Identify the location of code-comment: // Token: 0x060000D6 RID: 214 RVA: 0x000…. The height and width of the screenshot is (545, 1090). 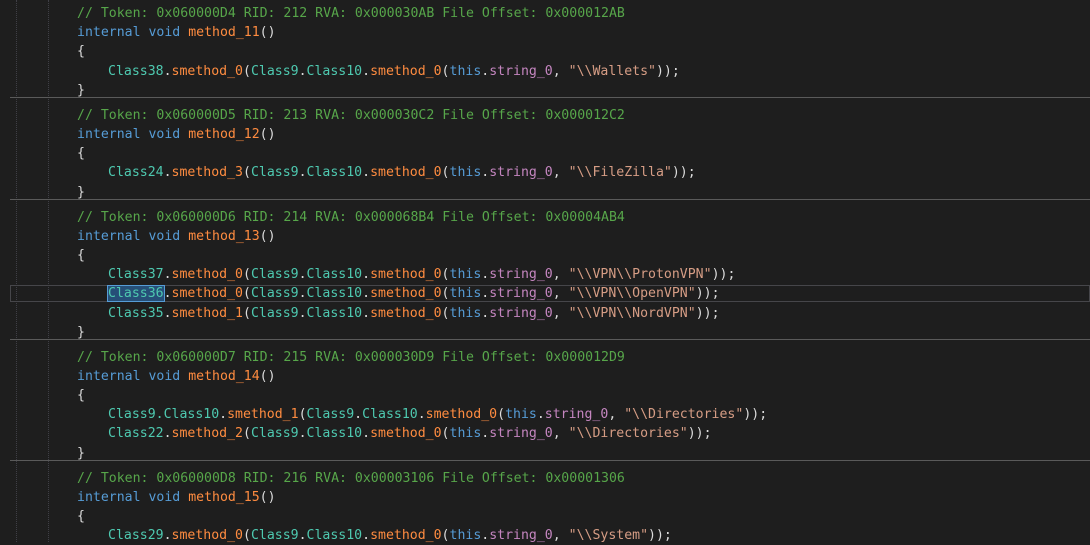
(351, 217).